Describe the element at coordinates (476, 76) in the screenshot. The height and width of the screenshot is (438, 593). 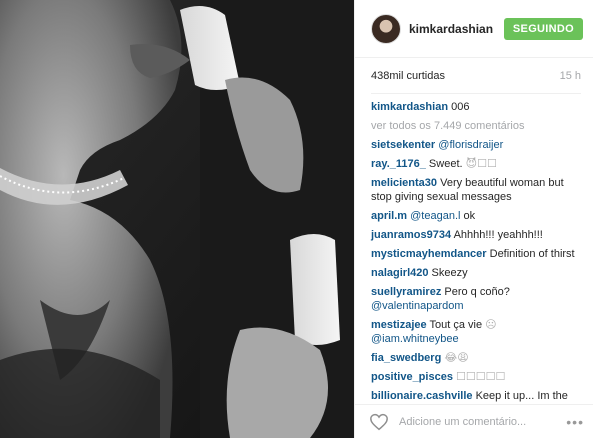
I see `post-stats: 438mil curtidas 15 h` at that location.